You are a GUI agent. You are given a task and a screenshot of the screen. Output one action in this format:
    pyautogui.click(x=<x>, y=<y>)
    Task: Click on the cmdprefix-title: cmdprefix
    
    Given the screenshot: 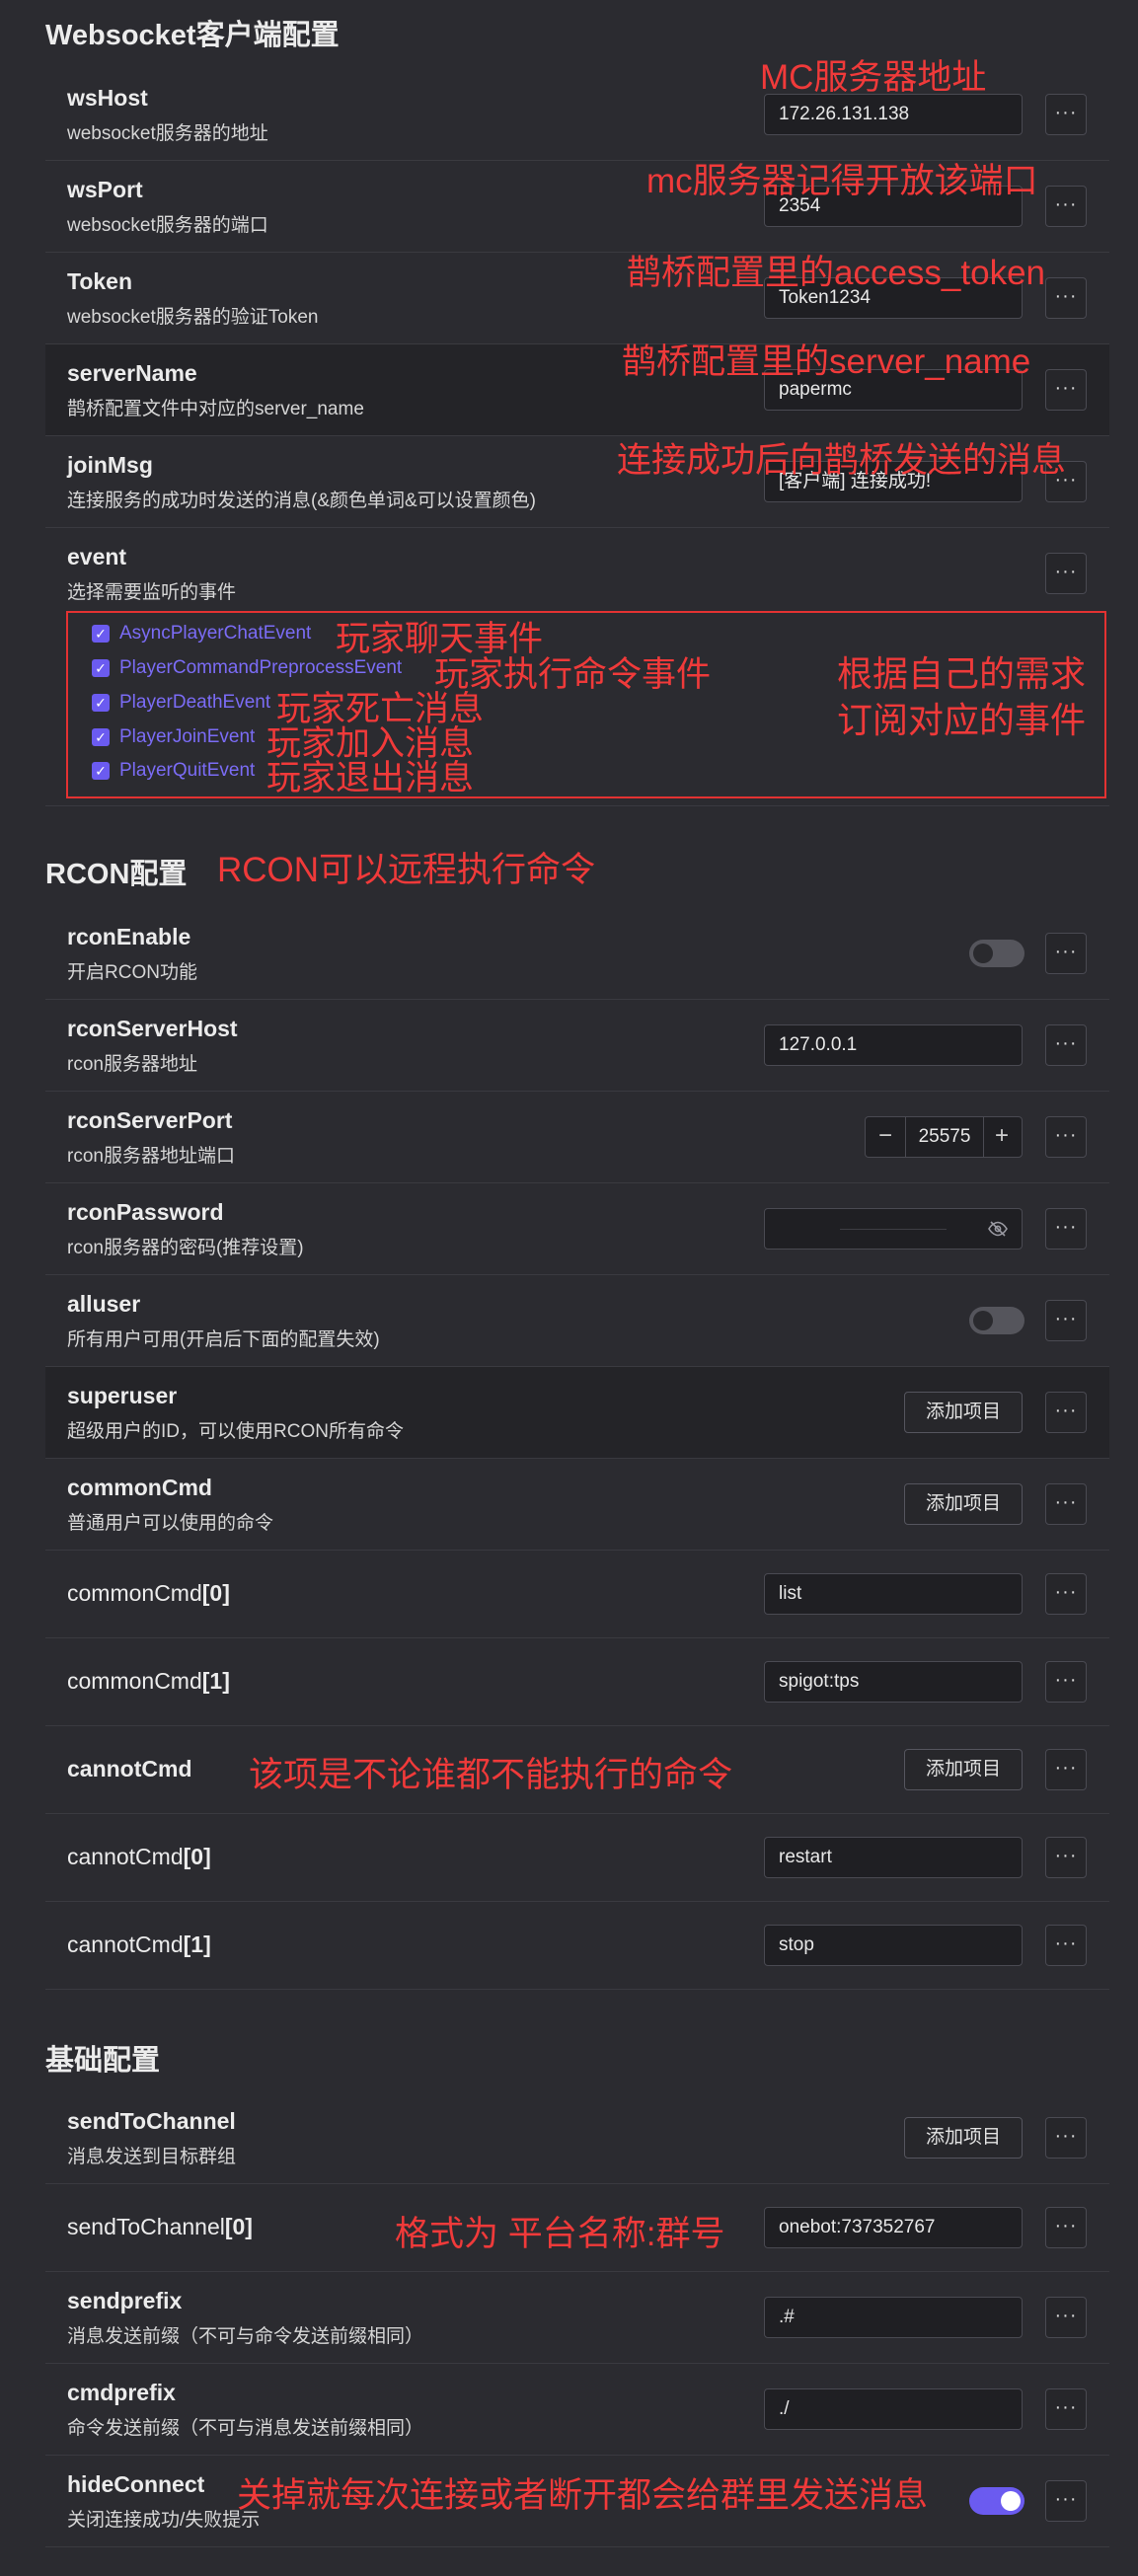 What is the action you would take?
    pyautogui.click(x=122, y=2392)
    